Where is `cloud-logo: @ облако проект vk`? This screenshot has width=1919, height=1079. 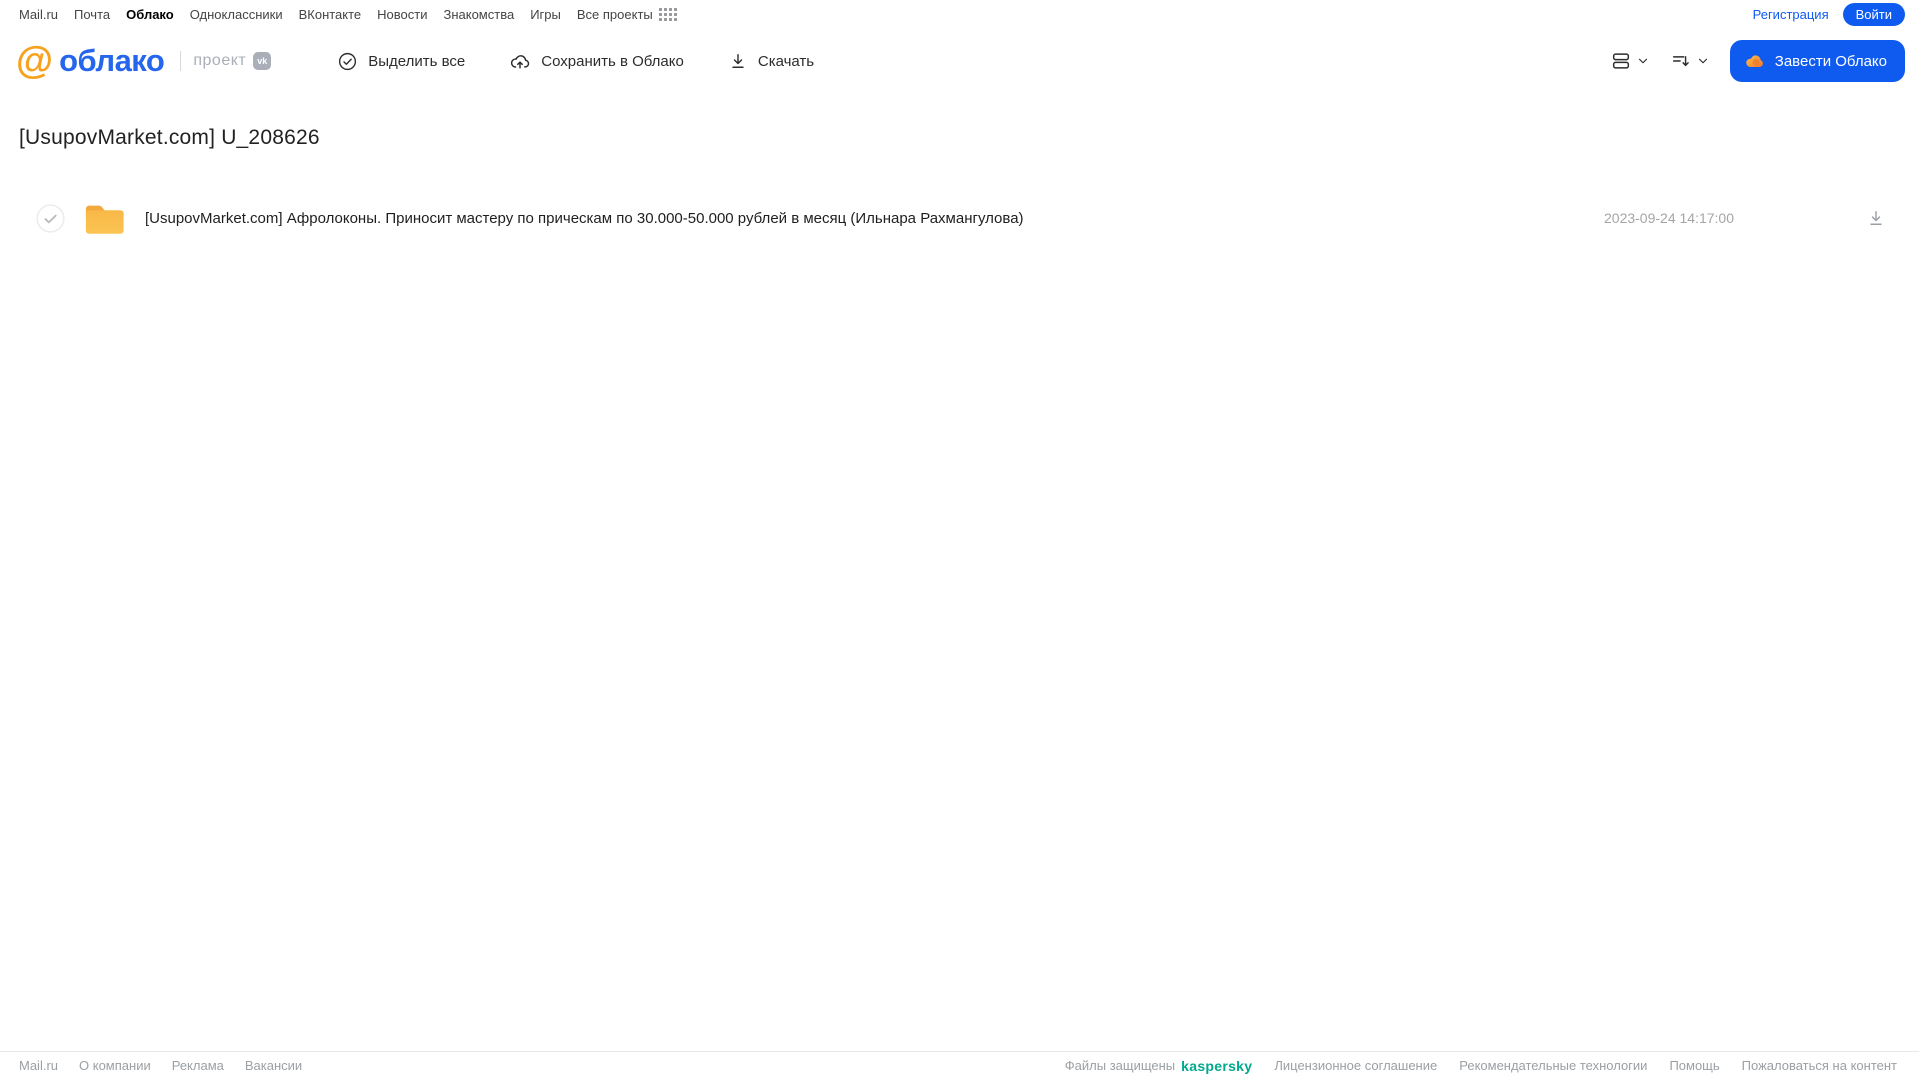
cloud-logo: @ облако проект vk is located at coordinates (144, 61).